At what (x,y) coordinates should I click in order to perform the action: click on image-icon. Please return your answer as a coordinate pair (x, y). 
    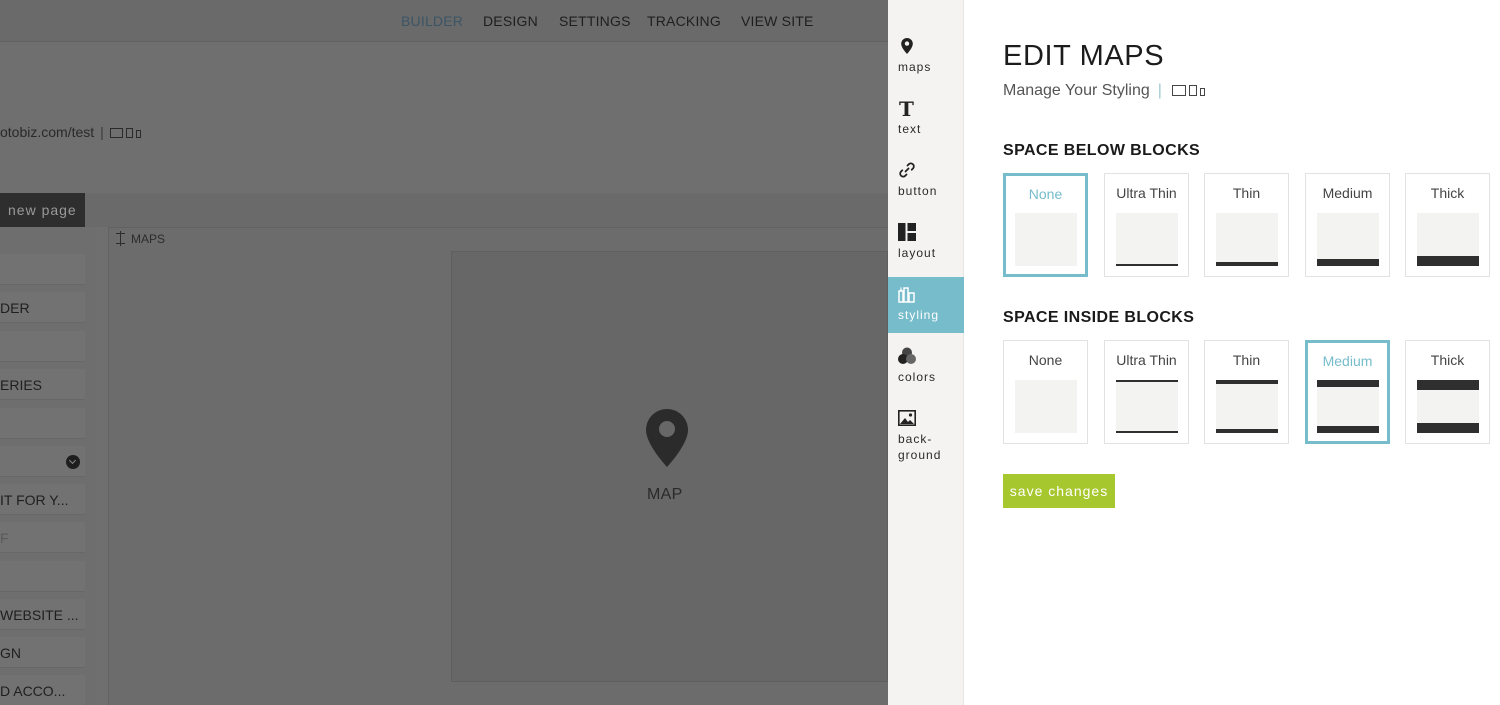
    Looking at the image, I should click on (907, 417).